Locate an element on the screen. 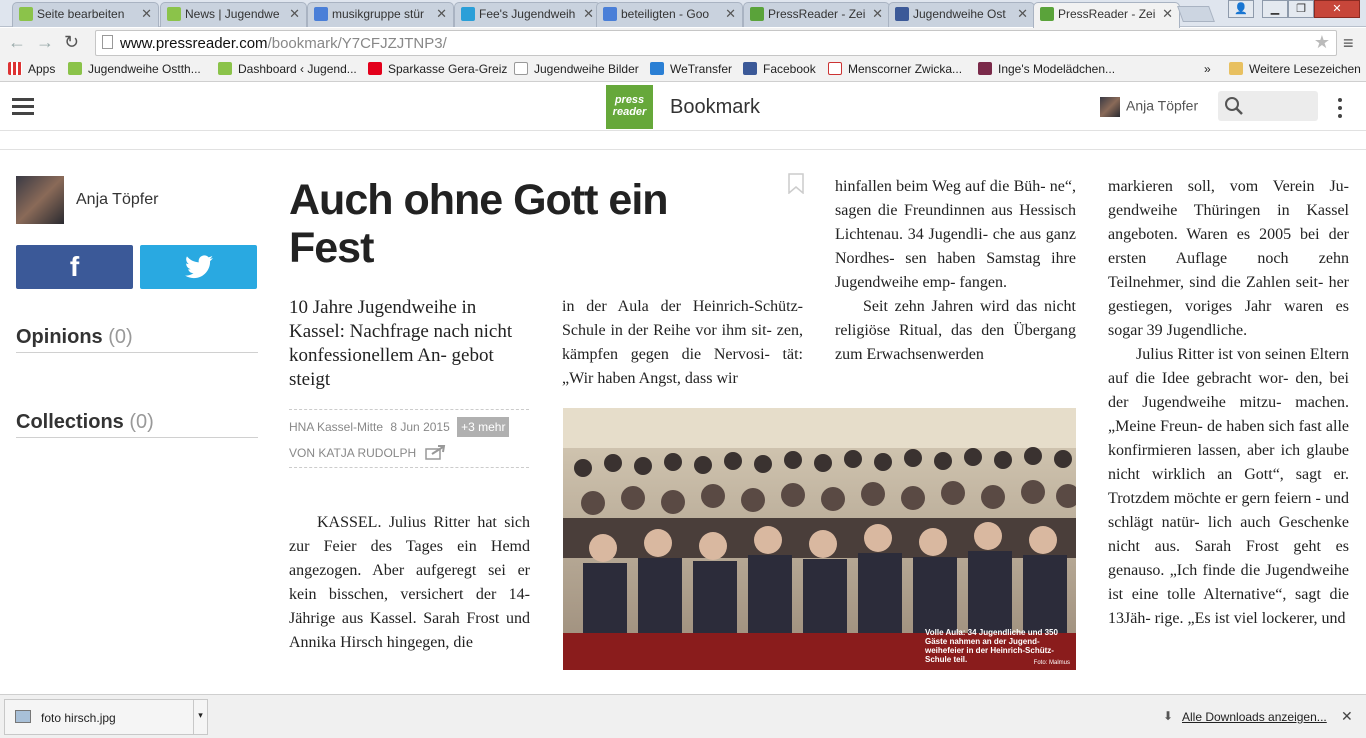 This screenshot has height=738, width=1366. bookmark-item: Jugendweihe Bilder is located at coordinates (576, 69).